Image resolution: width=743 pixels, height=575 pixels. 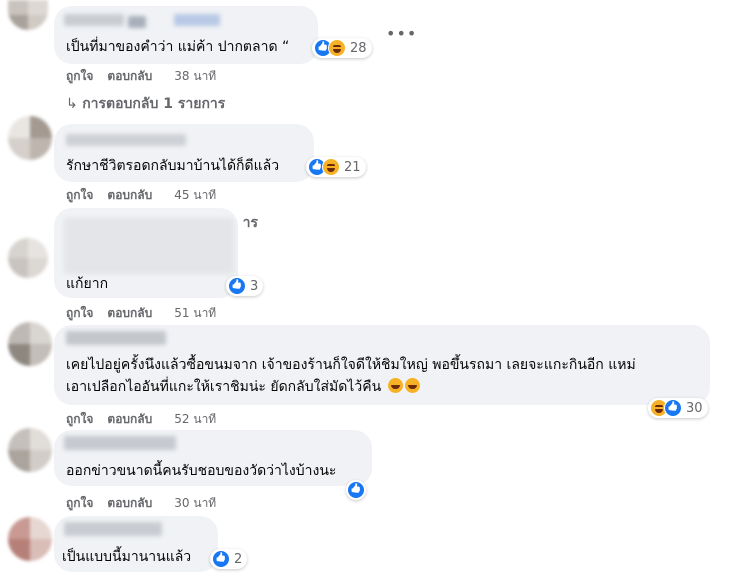 What do you see at coordinates (352, 167) in the screenshot?
I see `reaction-count: 21` at bounding box center [352, 167].